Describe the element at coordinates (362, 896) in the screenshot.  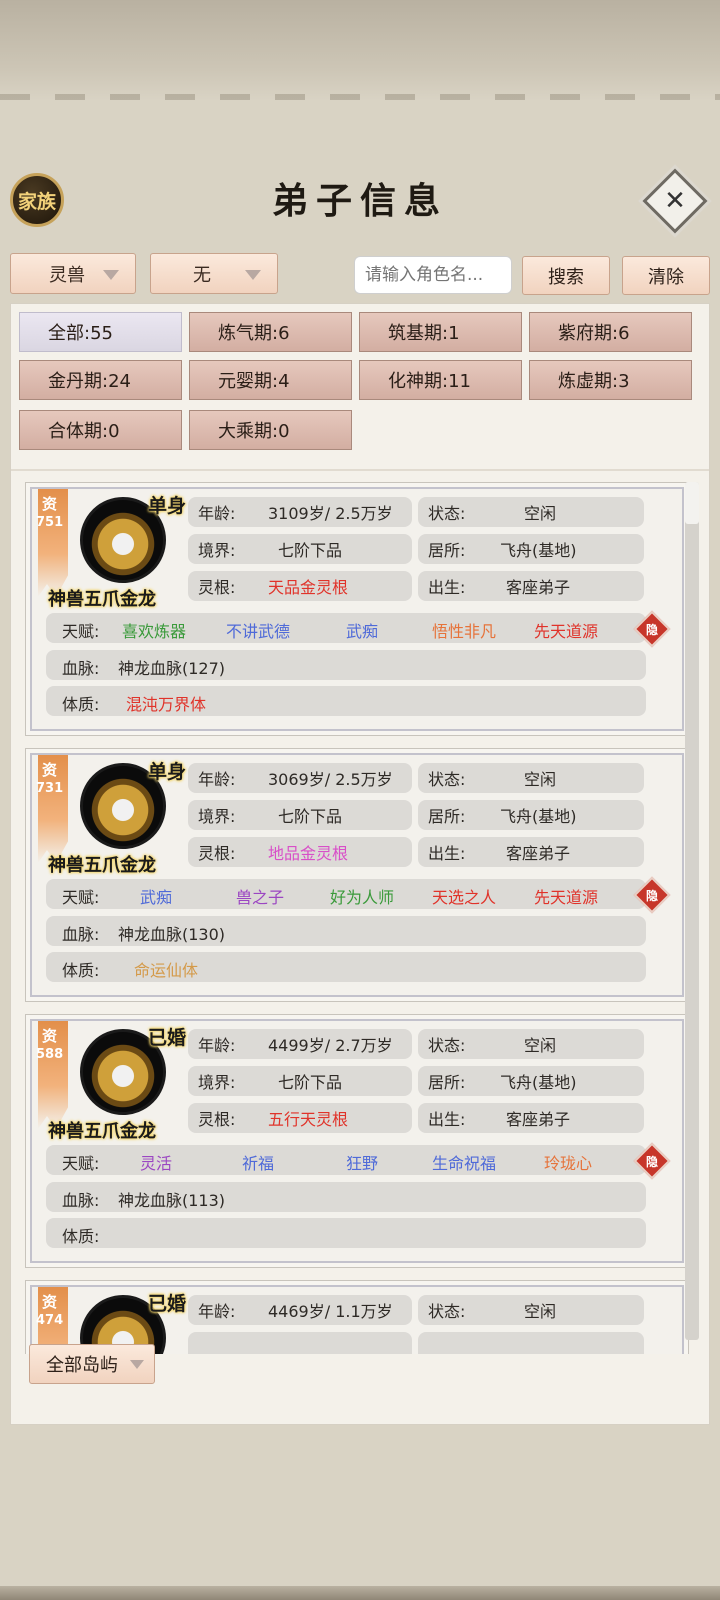
I see `talent-tag: 好为人师` at that location.